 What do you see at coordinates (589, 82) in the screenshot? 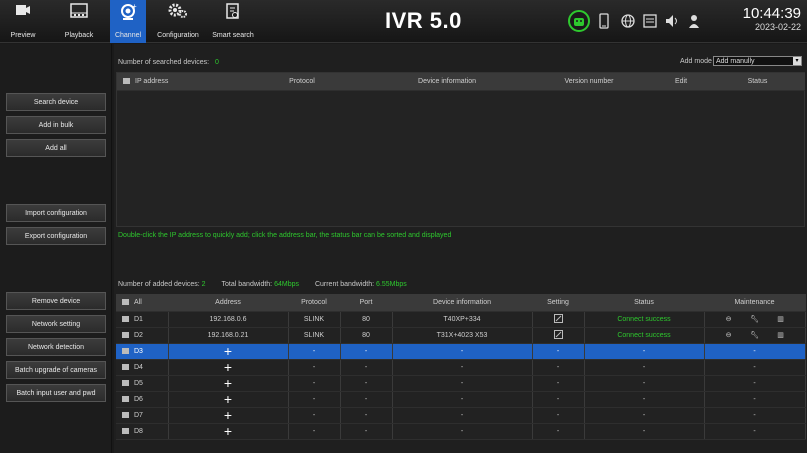
I see `col-version: Version number` at bounding box center [589, 82].